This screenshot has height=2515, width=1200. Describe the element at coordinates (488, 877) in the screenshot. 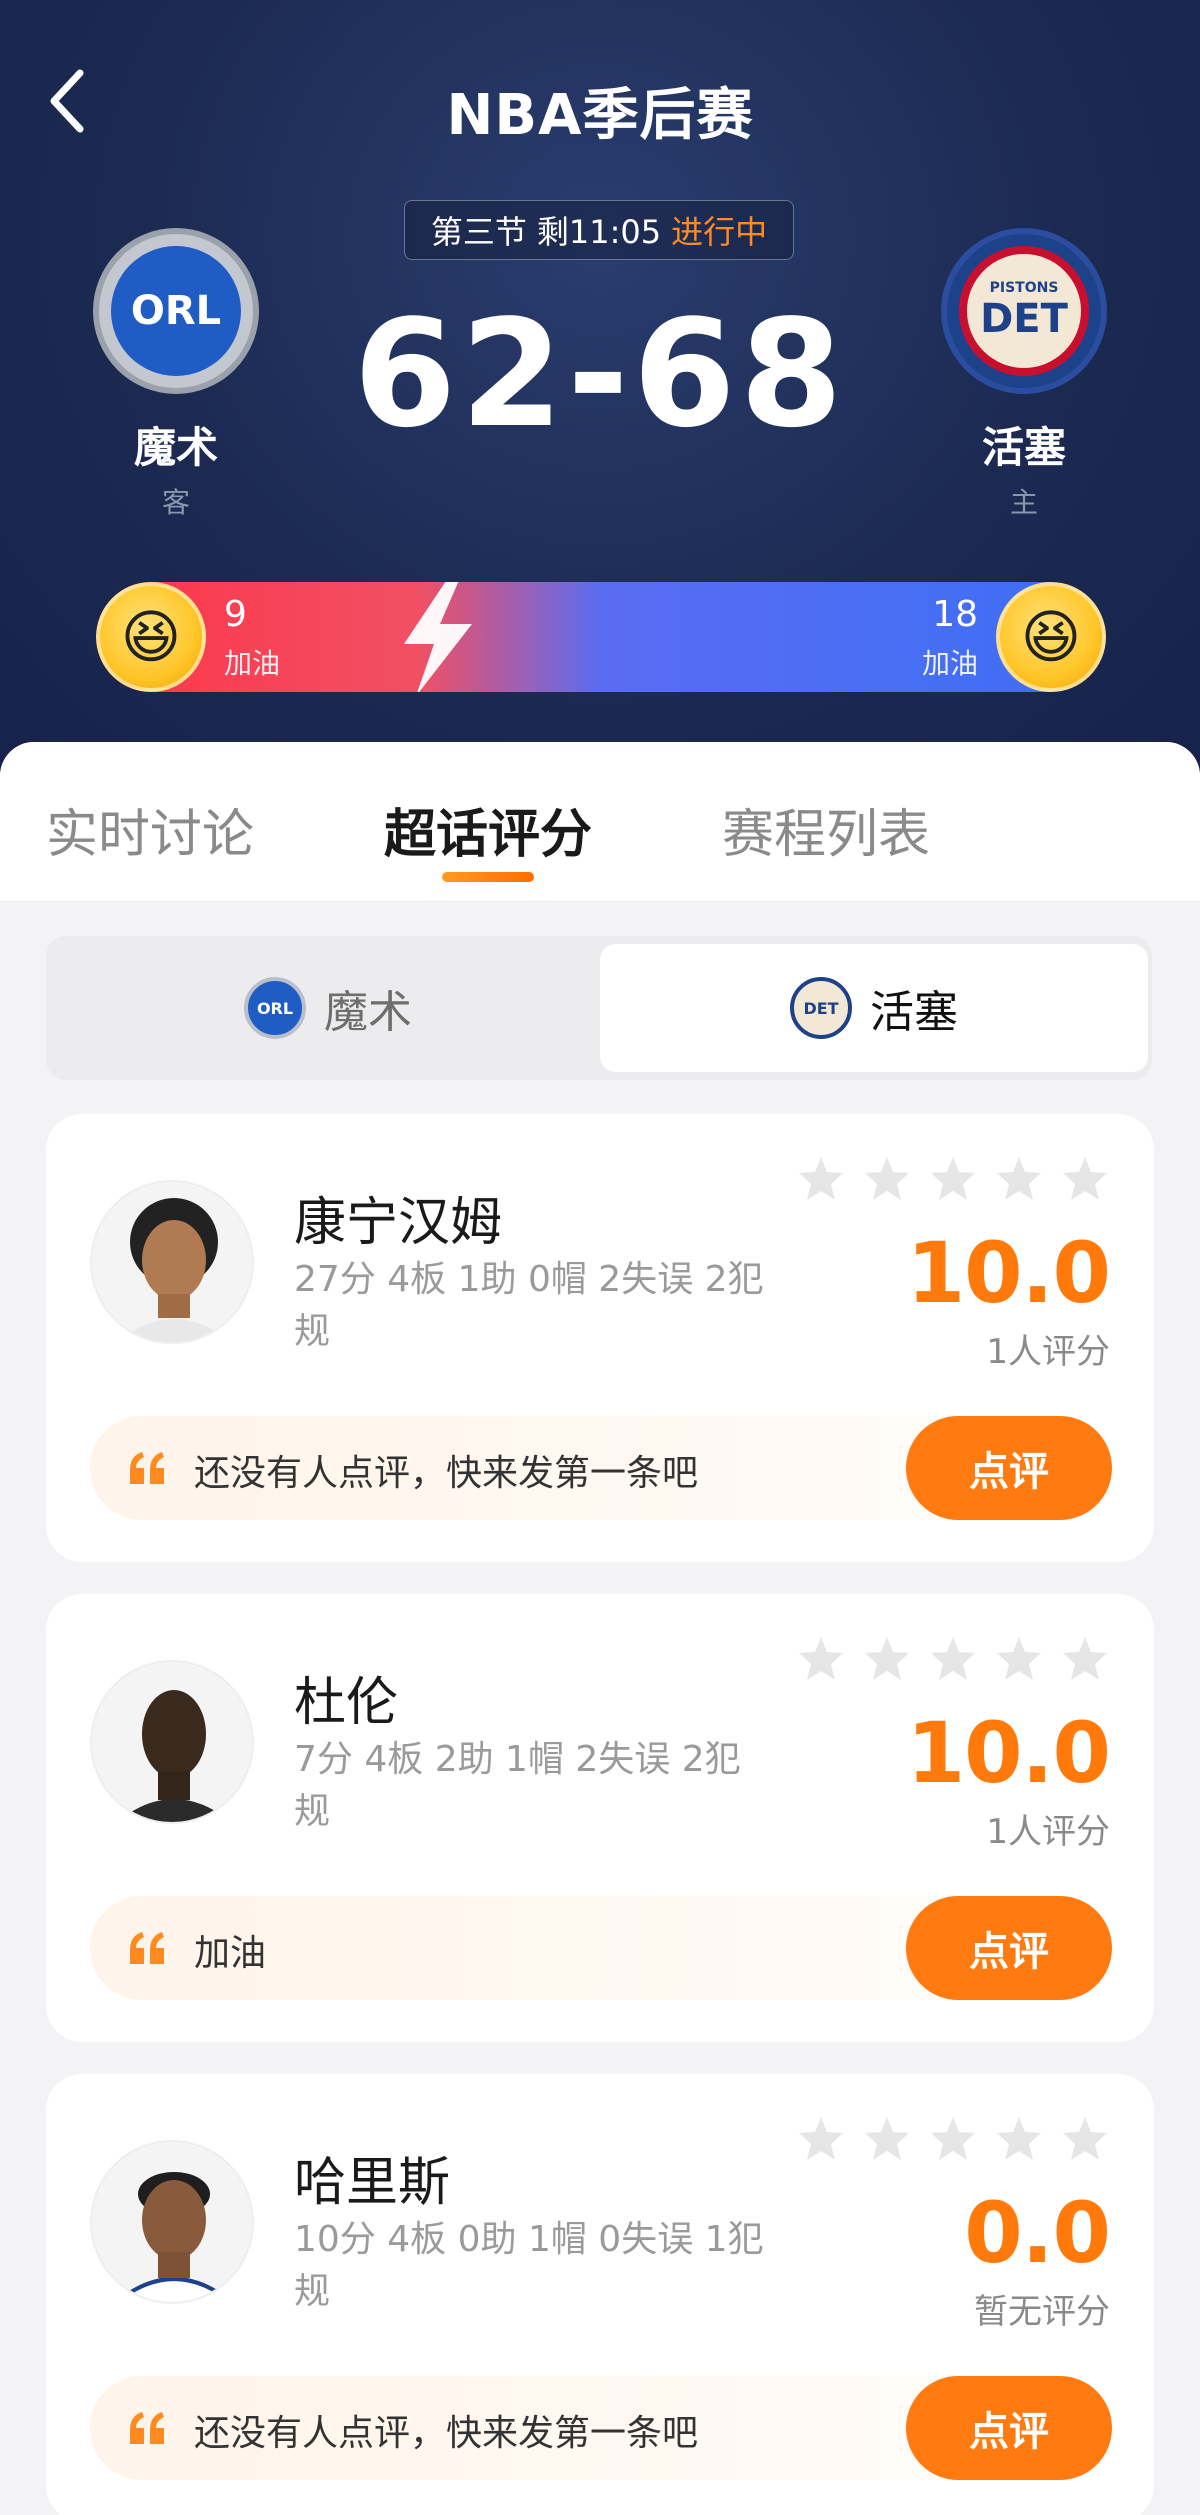

I see `active-tab-indicator` at that location.